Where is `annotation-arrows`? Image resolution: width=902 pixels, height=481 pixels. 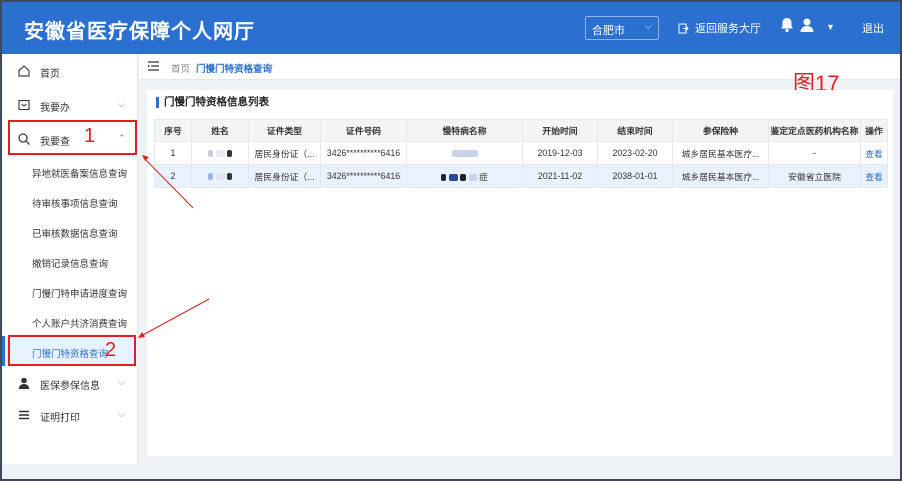 annotation-arrows is located at coordinates (174, 246).